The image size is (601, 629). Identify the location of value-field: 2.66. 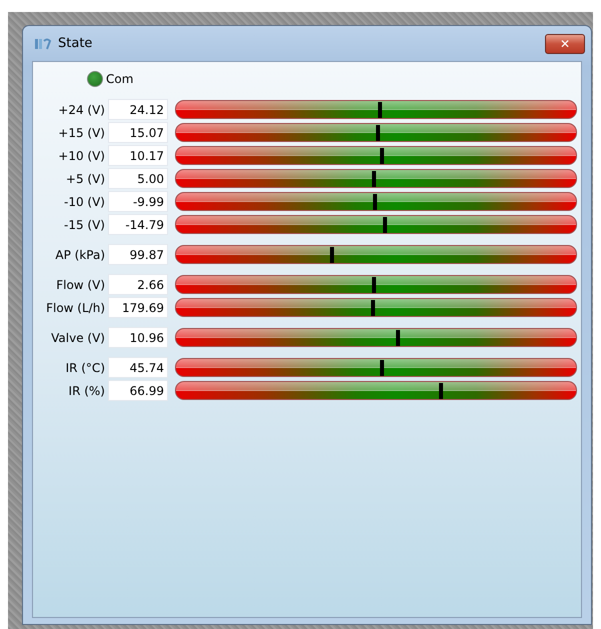
(138, 284).